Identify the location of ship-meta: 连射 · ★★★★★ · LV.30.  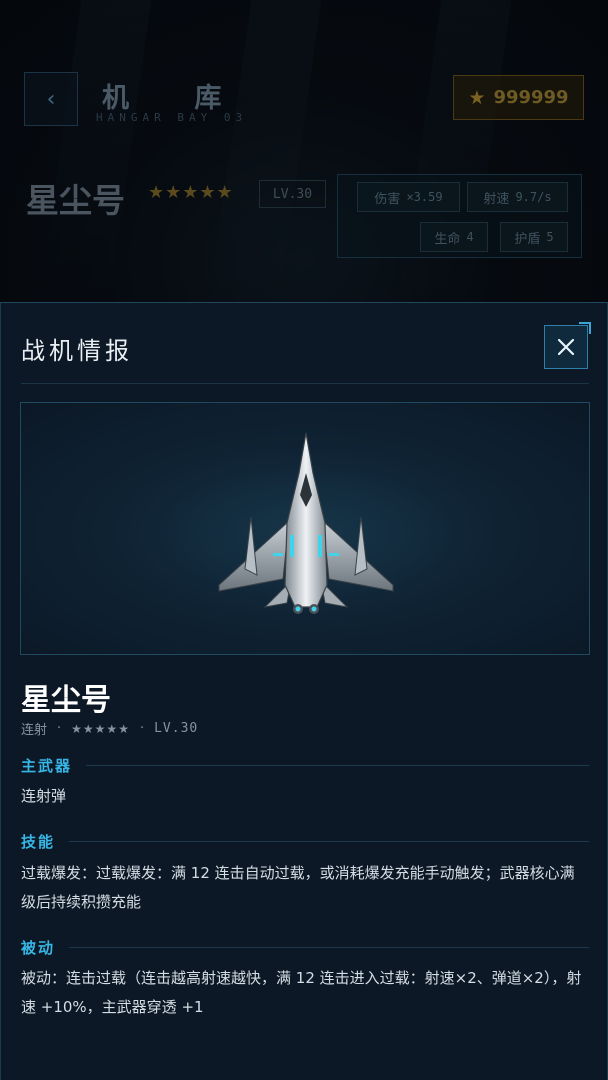
(109, 728).